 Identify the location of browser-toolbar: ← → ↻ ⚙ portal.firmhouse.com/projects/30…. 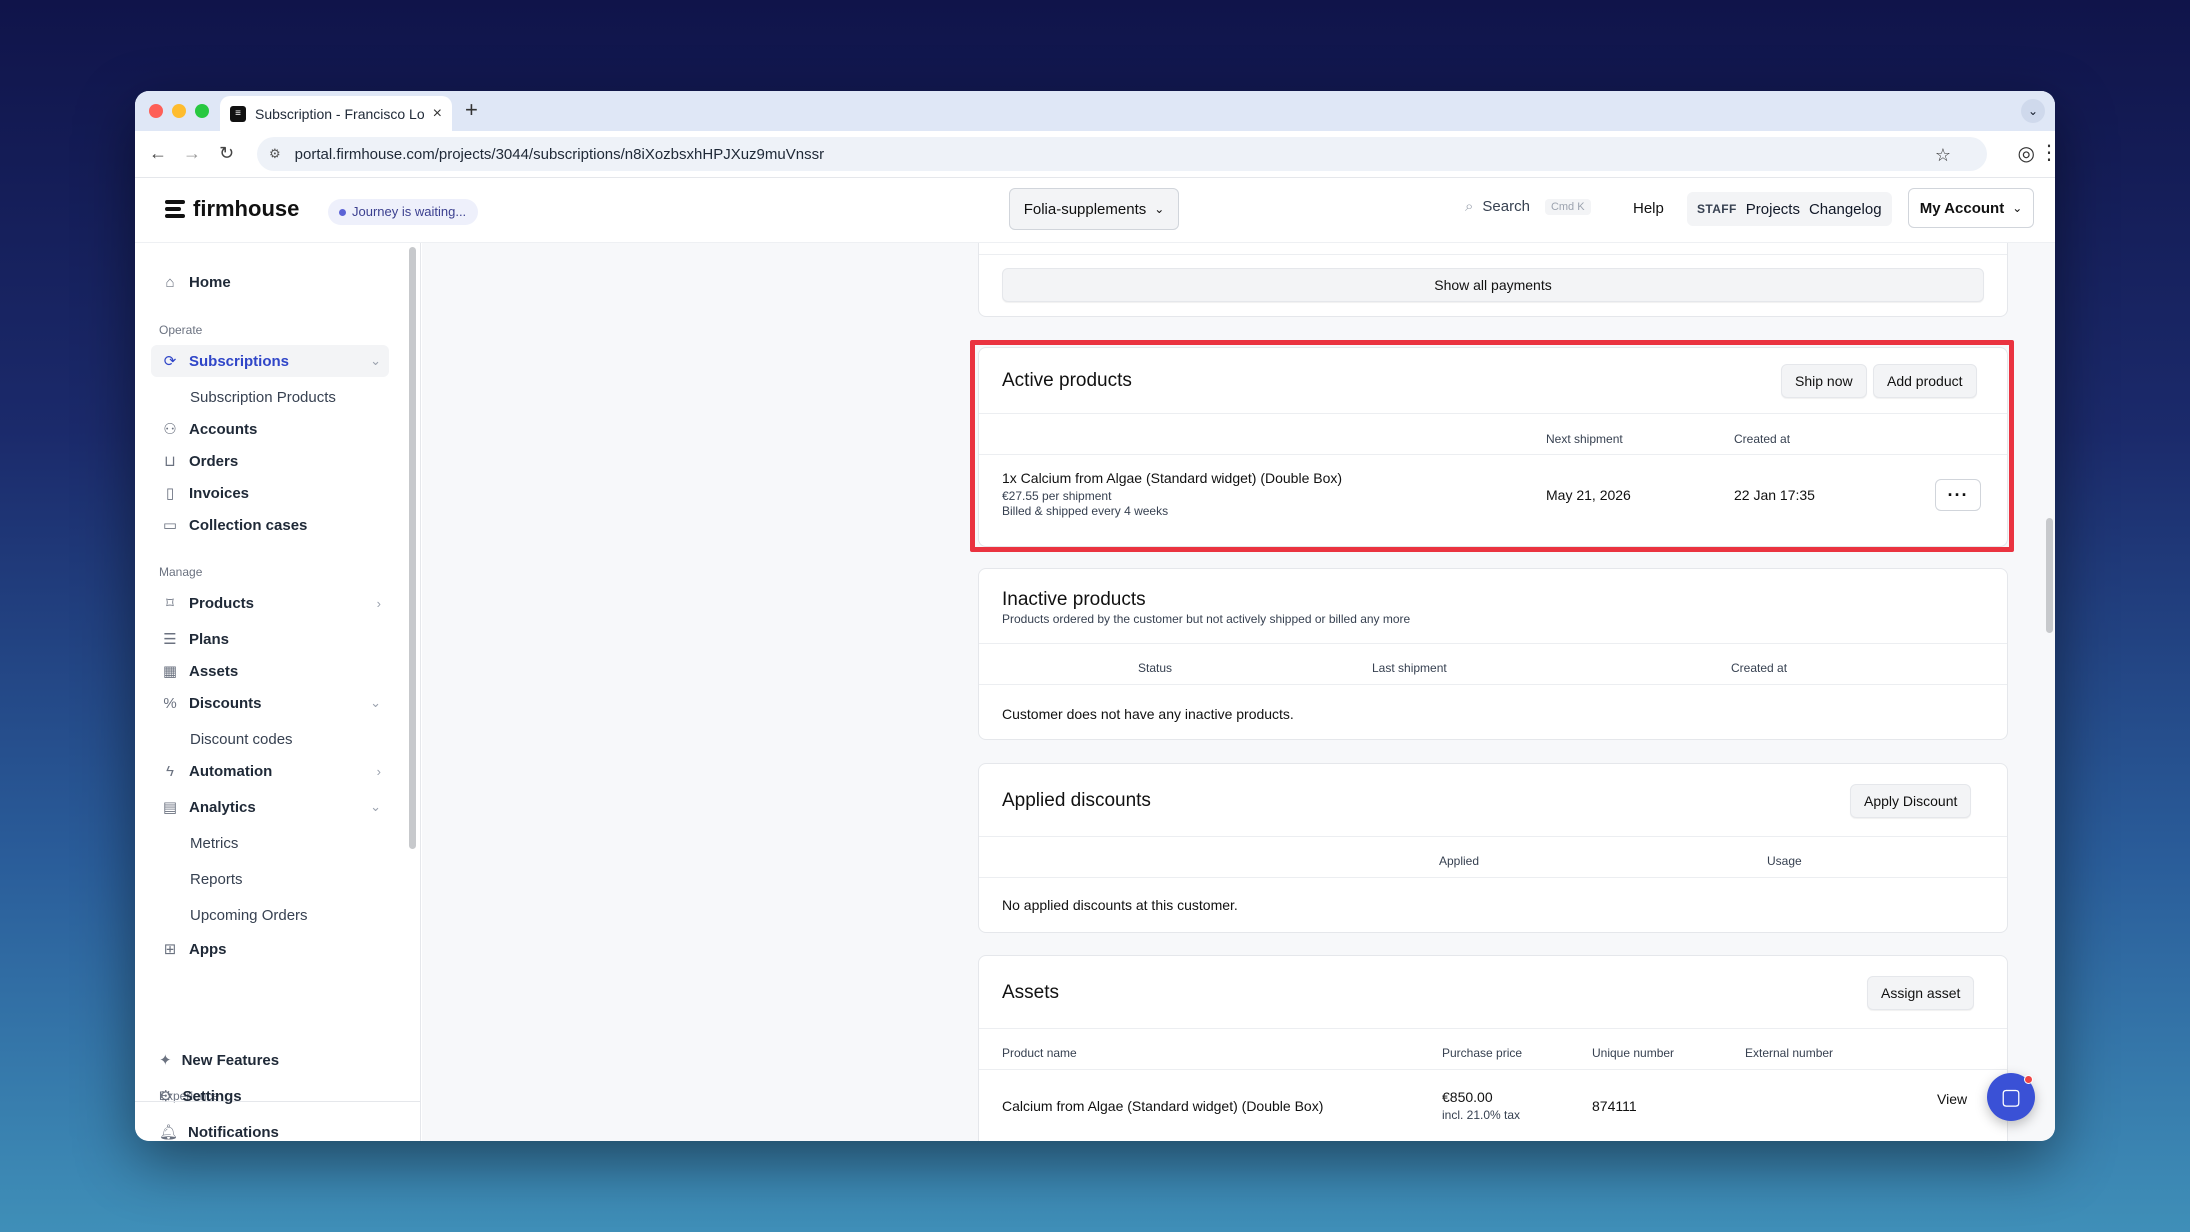
(1095, 154).